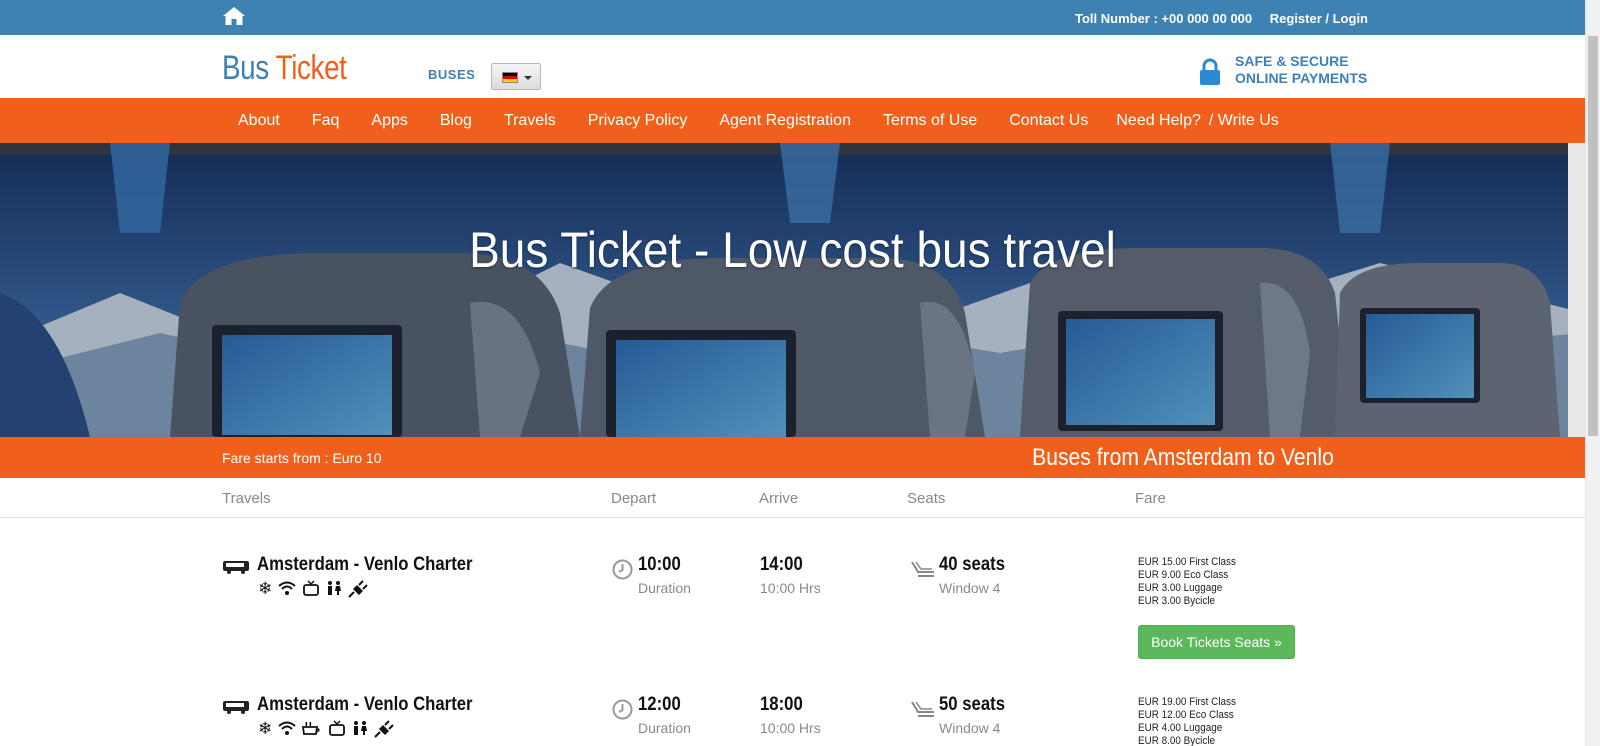 The width and height of the screenshot is (1600, 746). I want to click on nav-item-travels: Travels, so click(530, 121).